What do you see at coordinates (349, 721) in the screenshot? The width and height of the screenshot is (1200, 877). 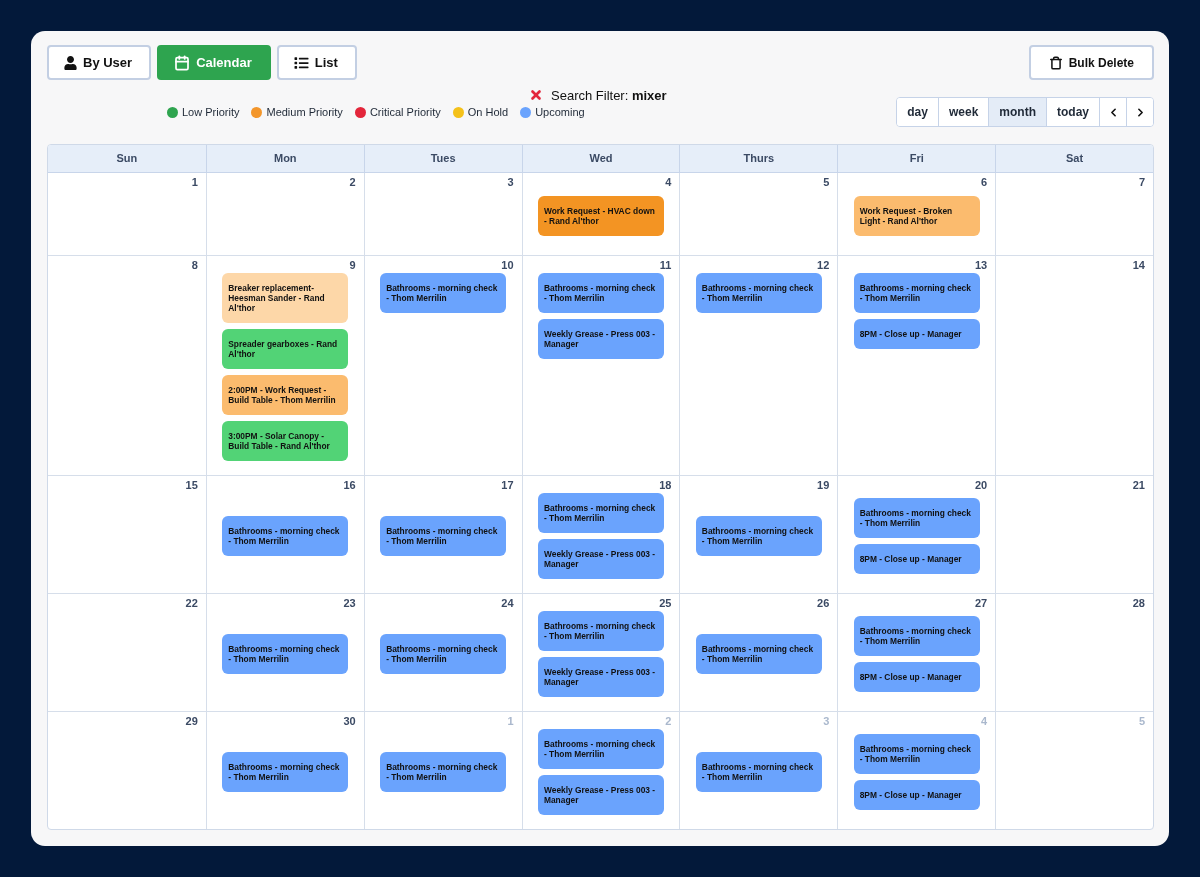 I see `day-number: 30` at bounding box center [349, 721].